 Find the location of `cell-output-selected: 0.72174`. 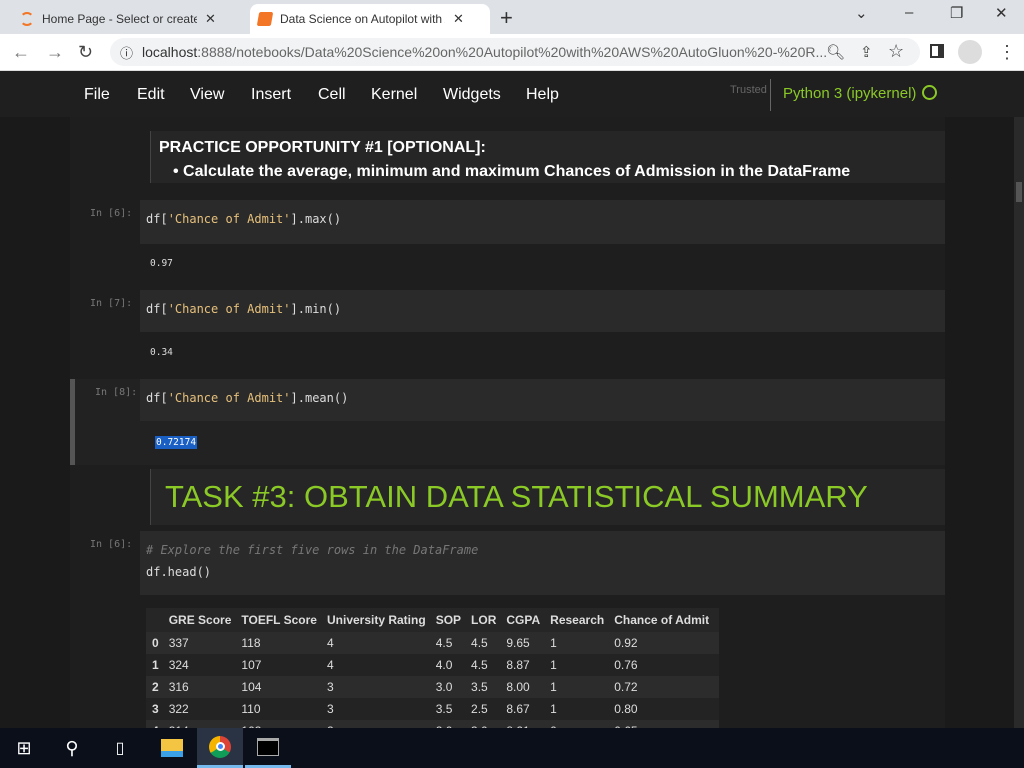

cell-output-selected: 0.72174 is located at coordinates (176, 442).